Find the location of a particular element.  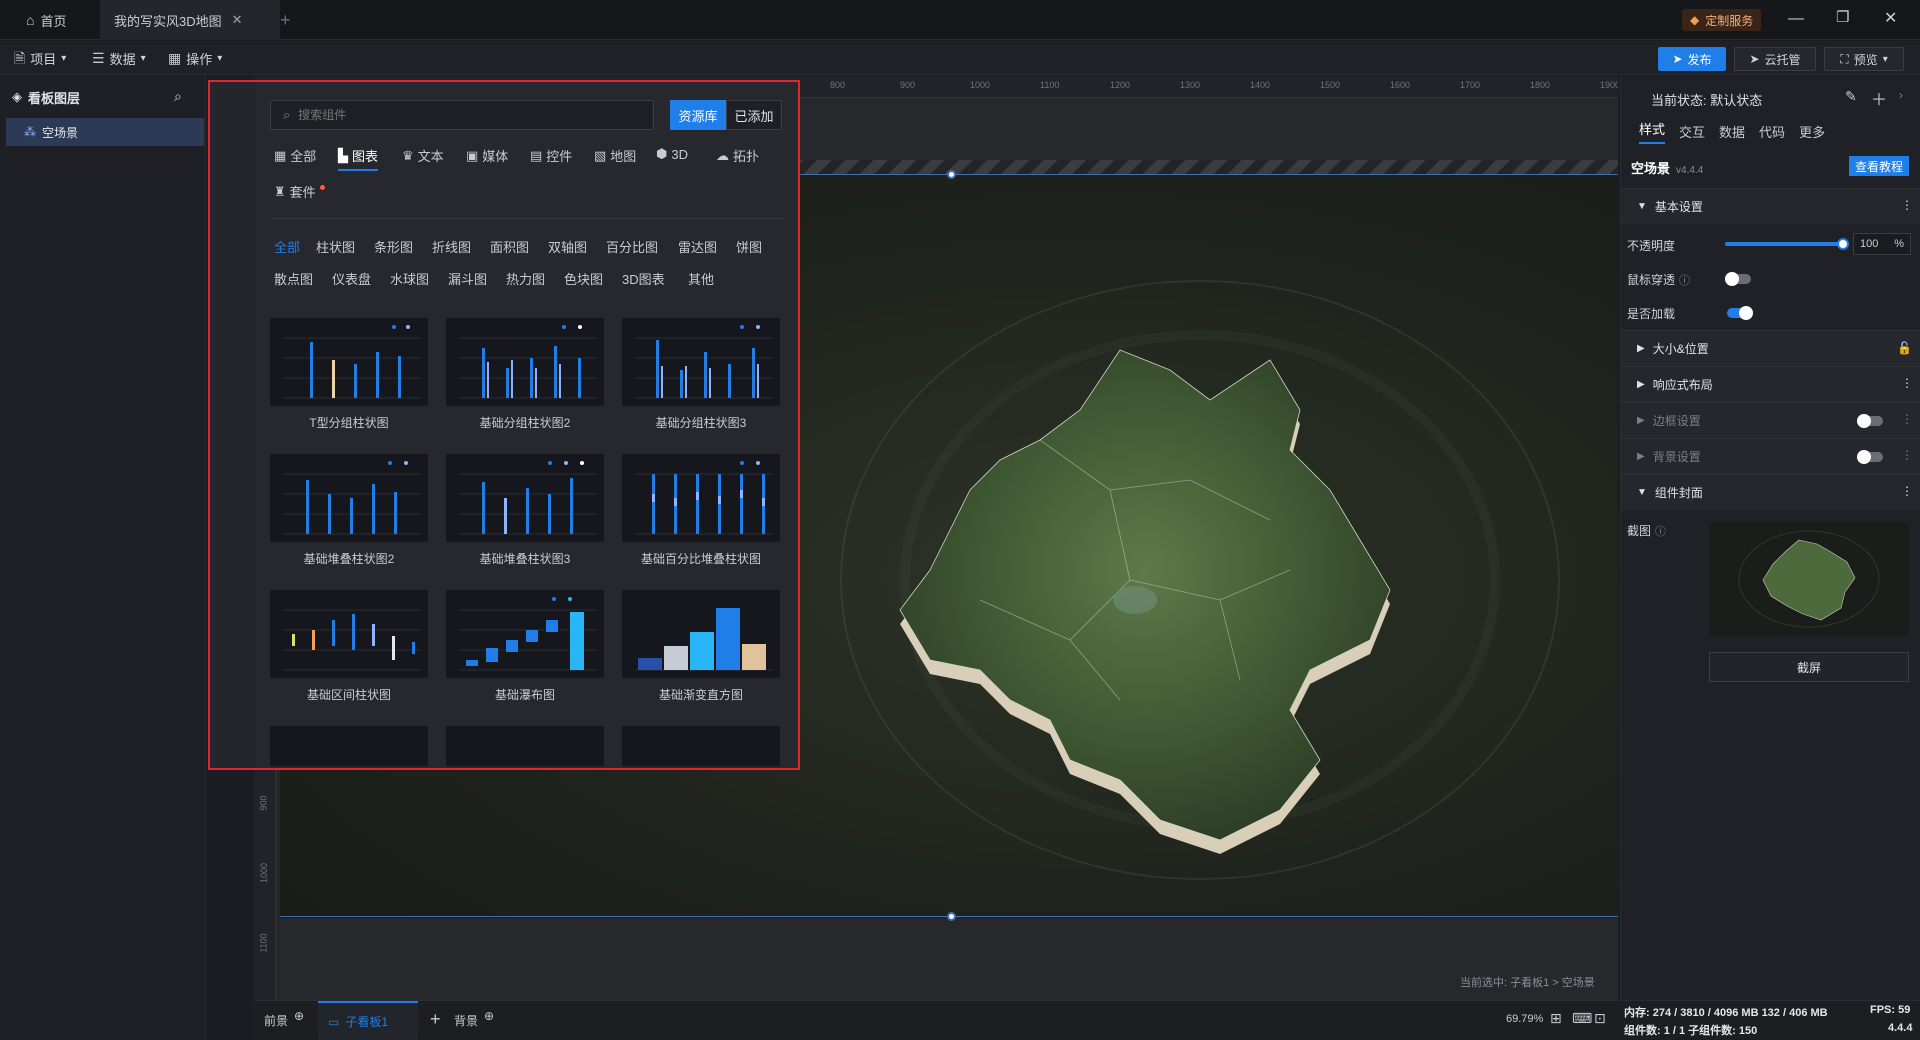

cloud-host-button: ➤ 云托管 is located at coordinates (1775, 59).